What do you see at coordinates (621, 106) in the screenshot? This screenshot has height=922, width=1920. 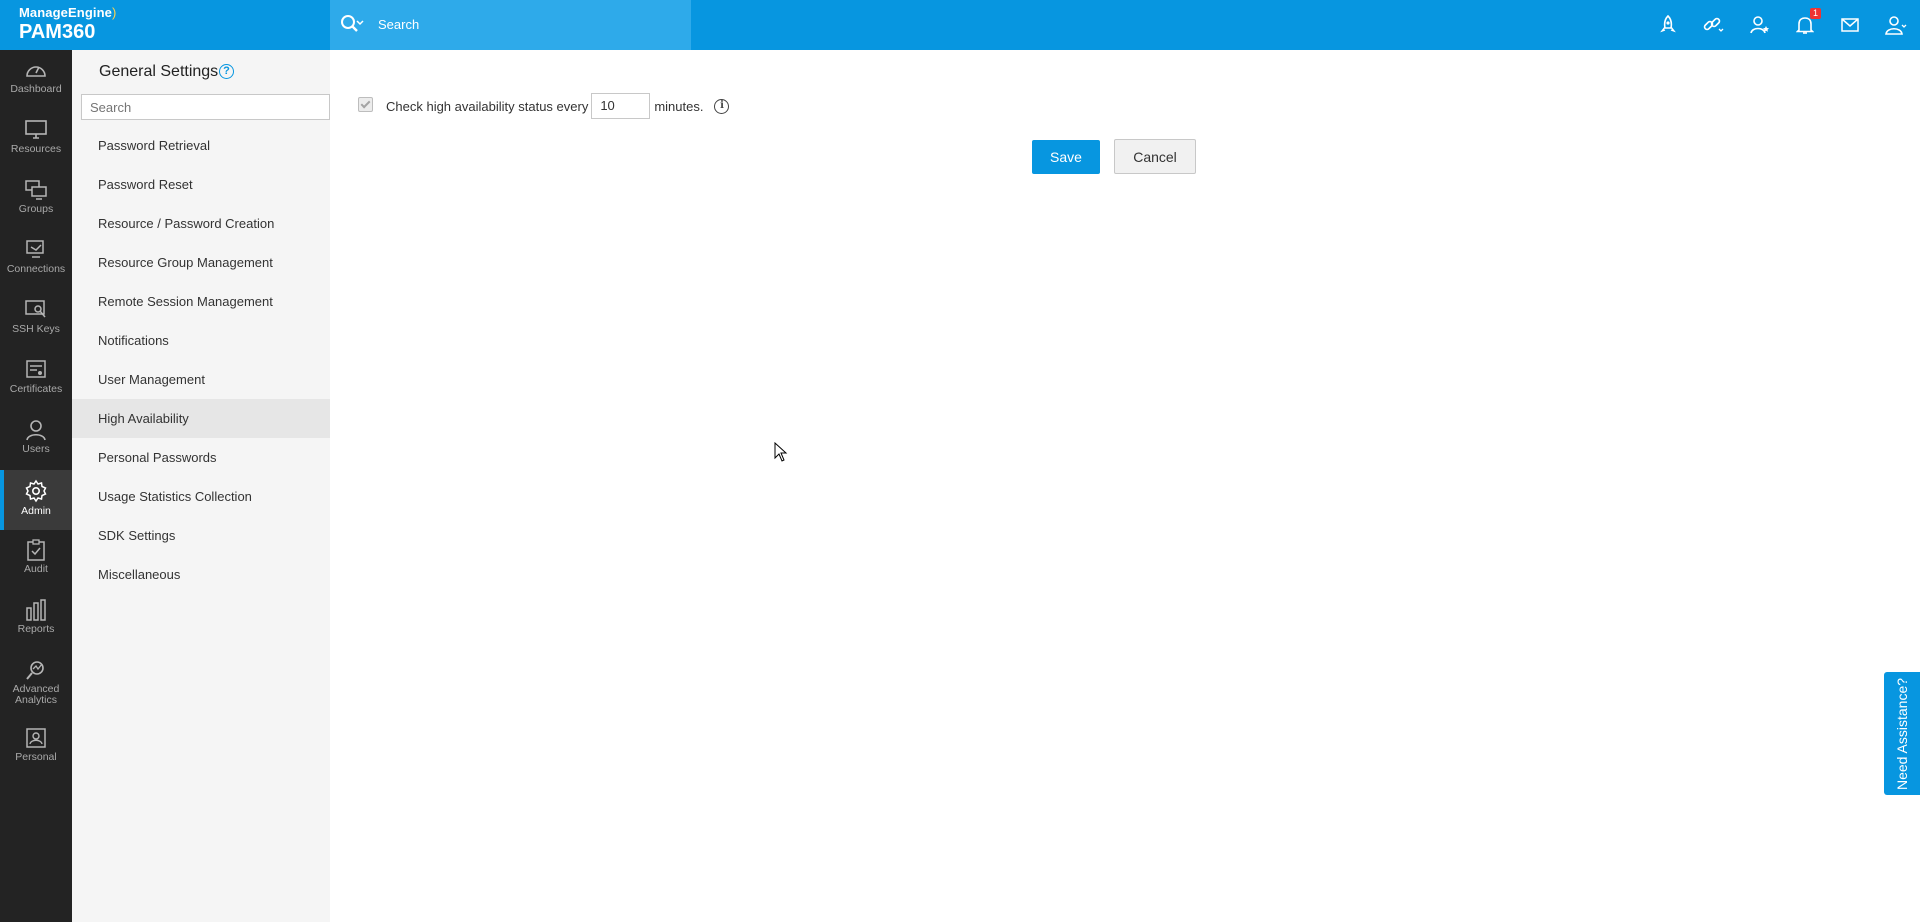 I see `interval-input: 10` at bounding box center [621, 106].